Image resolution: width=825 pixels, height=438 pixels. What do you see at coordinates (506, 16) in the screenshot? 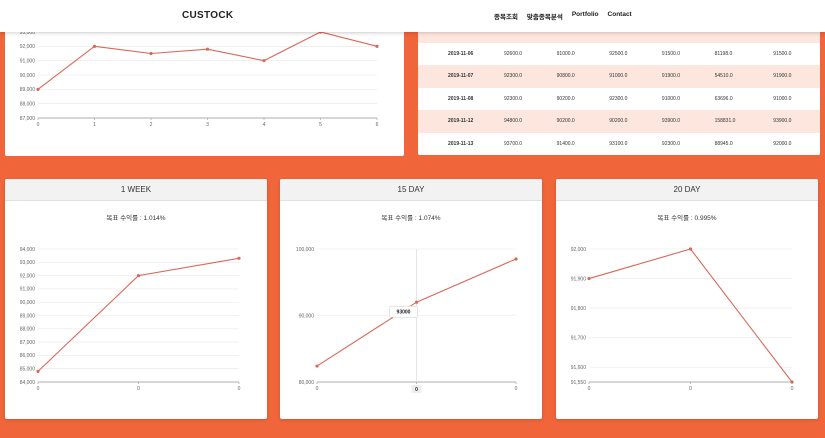
I see `nav-item-stock-search: 종목조회` at bounding box center [506, 16].